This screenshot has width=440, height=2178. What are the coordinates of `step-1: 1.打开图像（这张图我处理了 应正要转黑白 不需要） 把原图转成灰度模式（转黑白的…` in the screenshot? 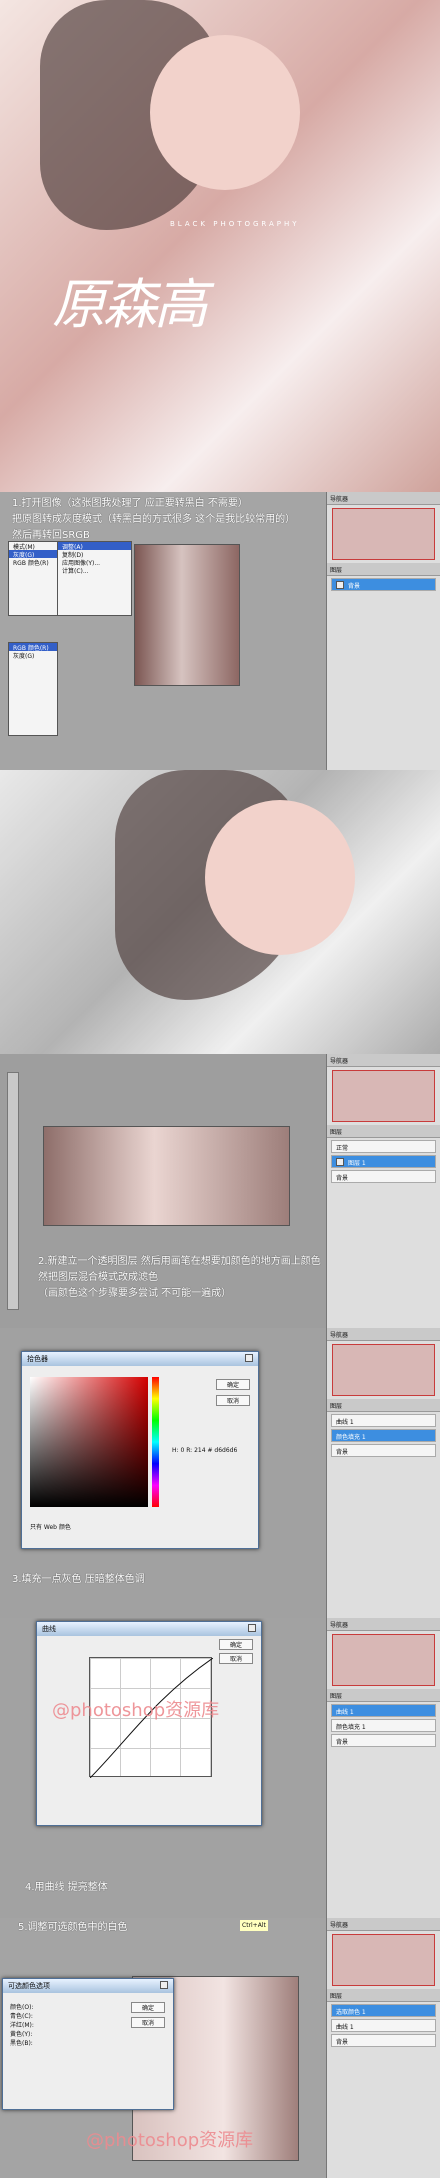 It's located at (220, 631).